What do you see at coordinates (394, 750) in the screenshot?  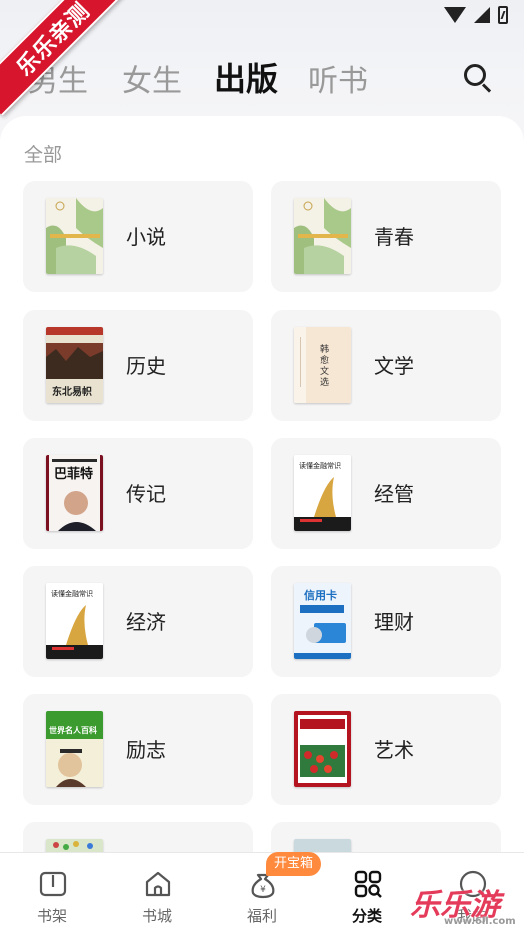 I see `category-label: 艺术` at bounding box center [394, 750].